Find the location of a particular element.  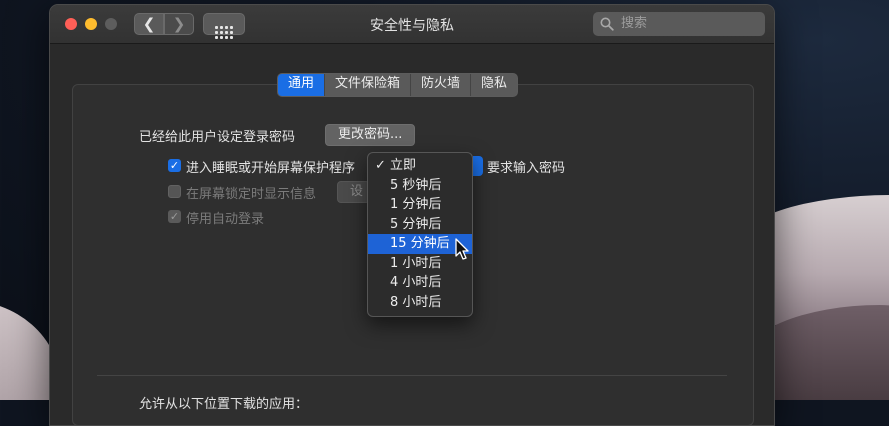

search-icon is located at coordinates (607, 24).